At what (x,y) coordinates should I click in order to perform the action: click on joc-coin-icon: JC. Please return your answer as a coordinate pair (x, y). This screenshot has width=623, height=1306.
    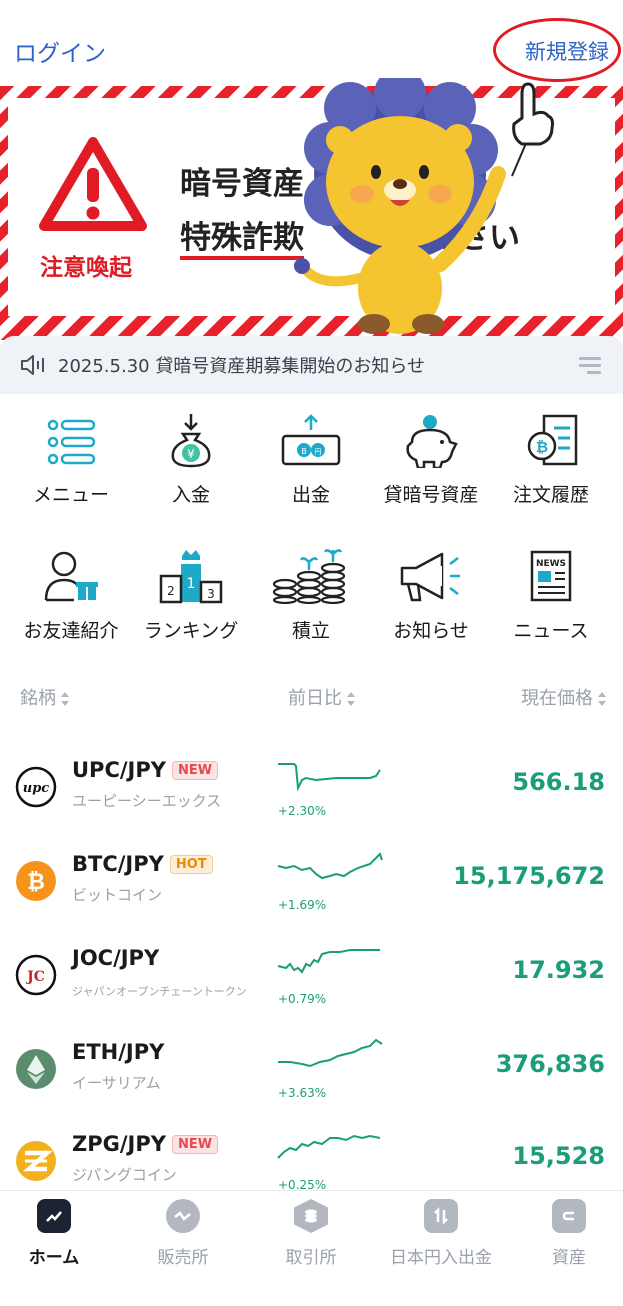
    Looking at the image, I should click on (36, 975).